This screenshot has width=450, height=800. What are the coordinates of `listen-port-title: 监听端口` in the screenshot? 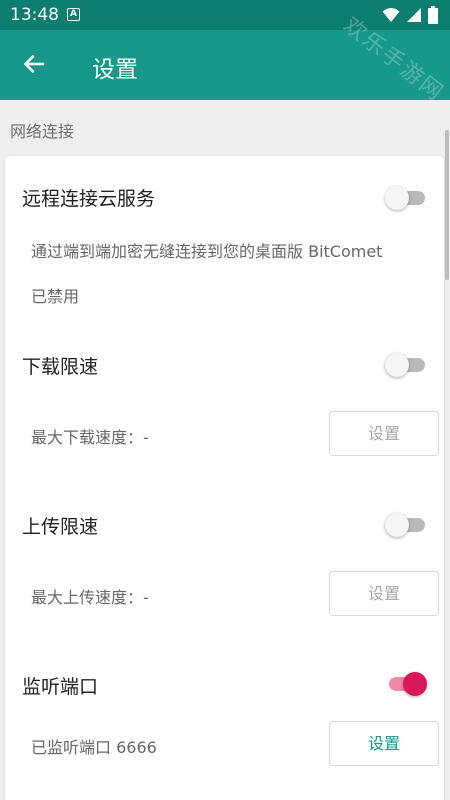 It's located at (60, 687).